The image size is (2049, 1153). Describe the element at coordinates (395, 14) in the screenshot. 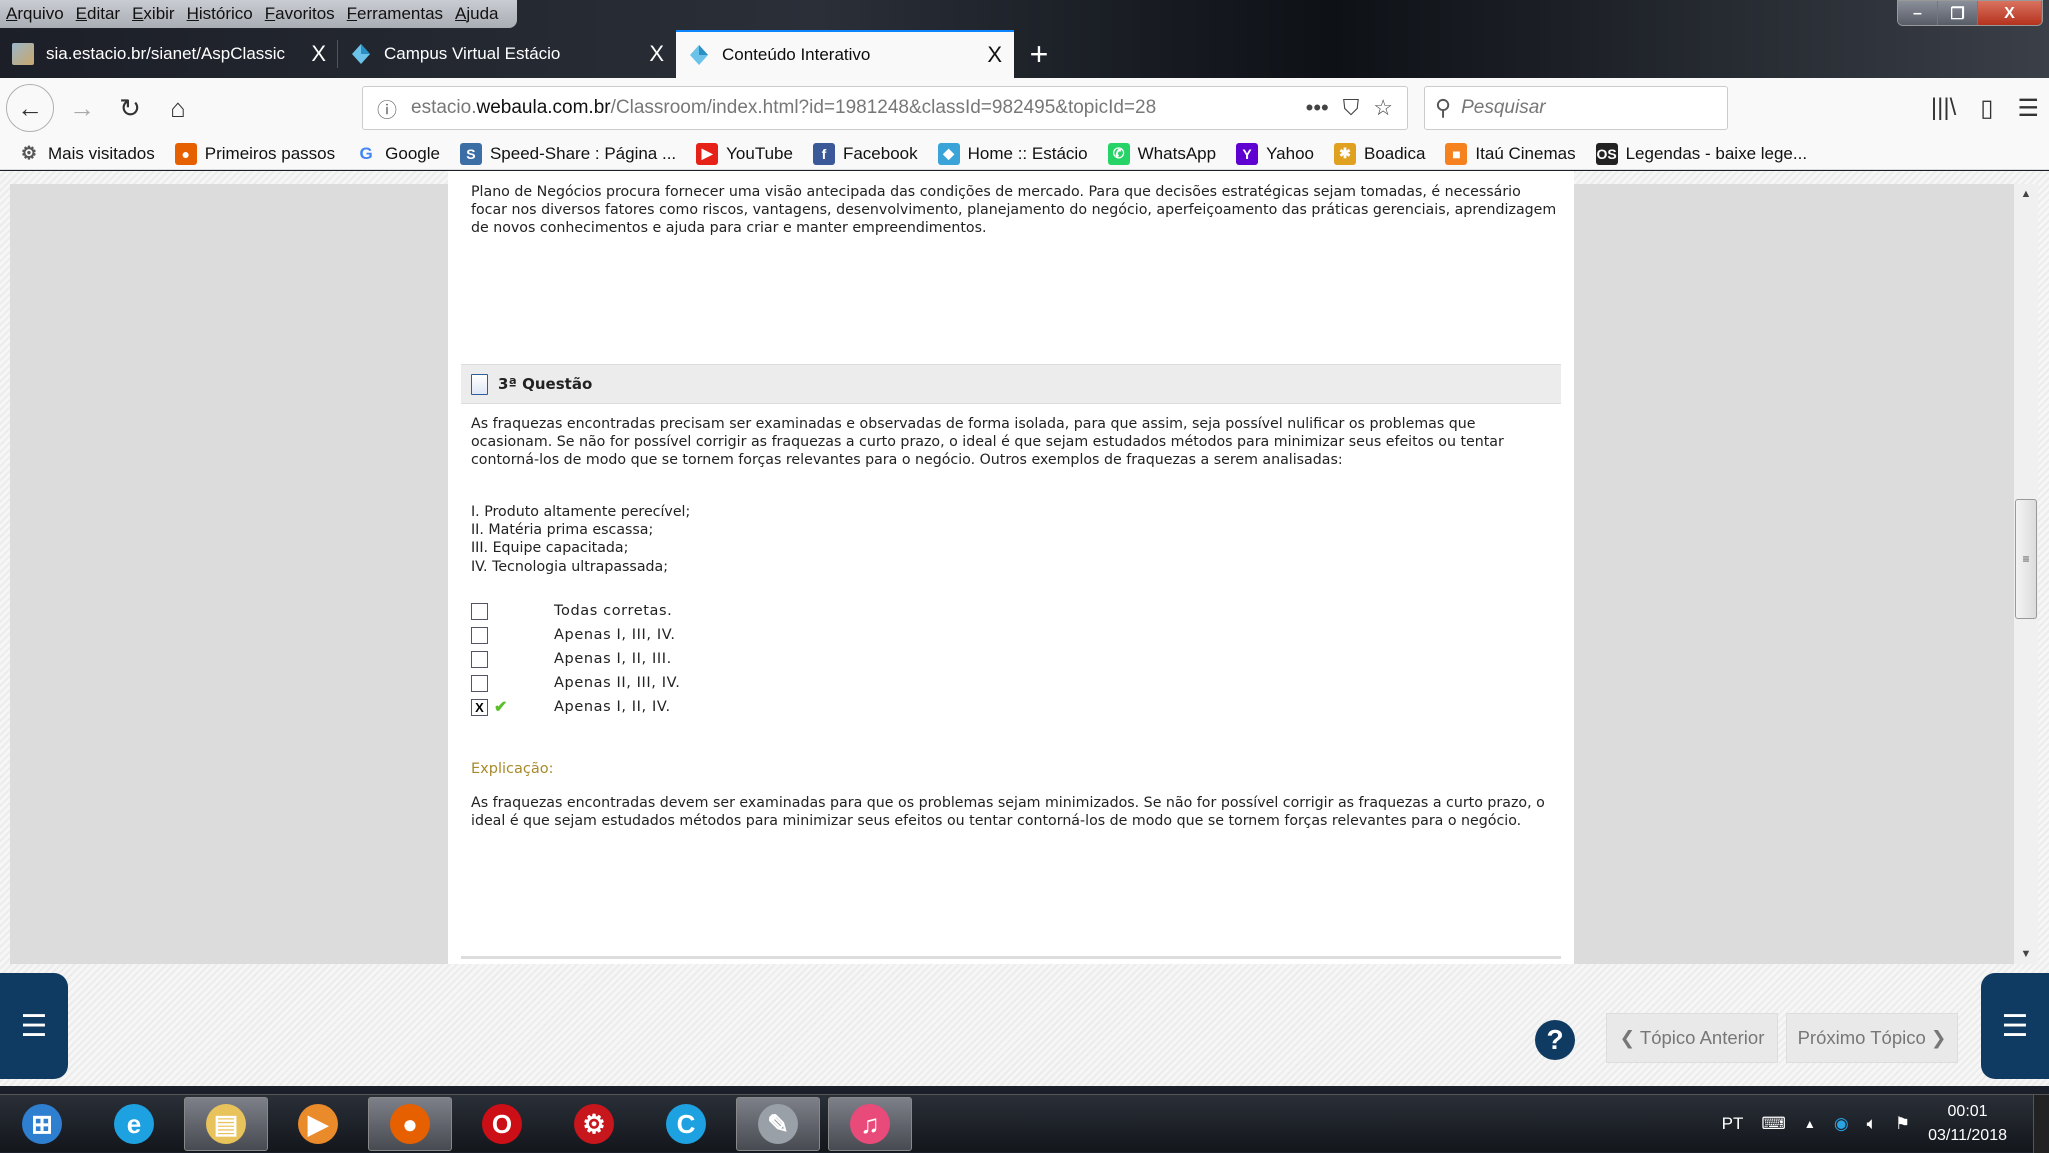

I see `menu-ferramentas: Ferramentas` at that location.